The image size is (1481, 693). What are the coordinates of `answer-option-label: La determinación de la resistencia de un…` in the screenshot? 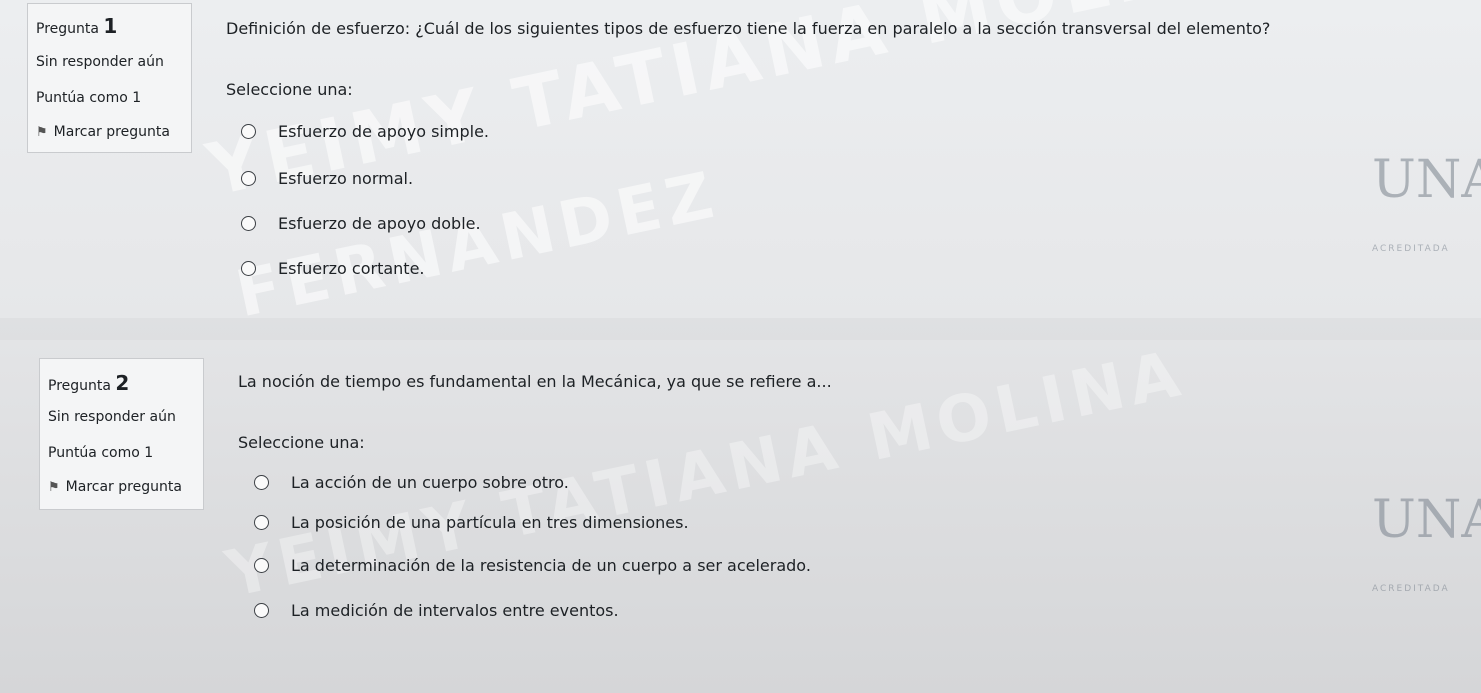 It's located at (551, 565).